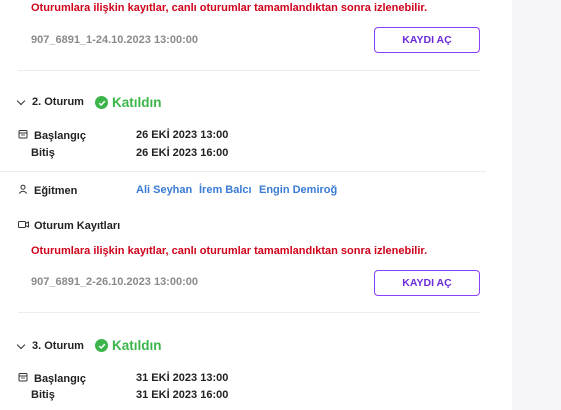 The image size is (561, 410). Describe the element at coordinates (225, 190) in the screenshot. I see `instructor-link: İrem Balcı` at that location.